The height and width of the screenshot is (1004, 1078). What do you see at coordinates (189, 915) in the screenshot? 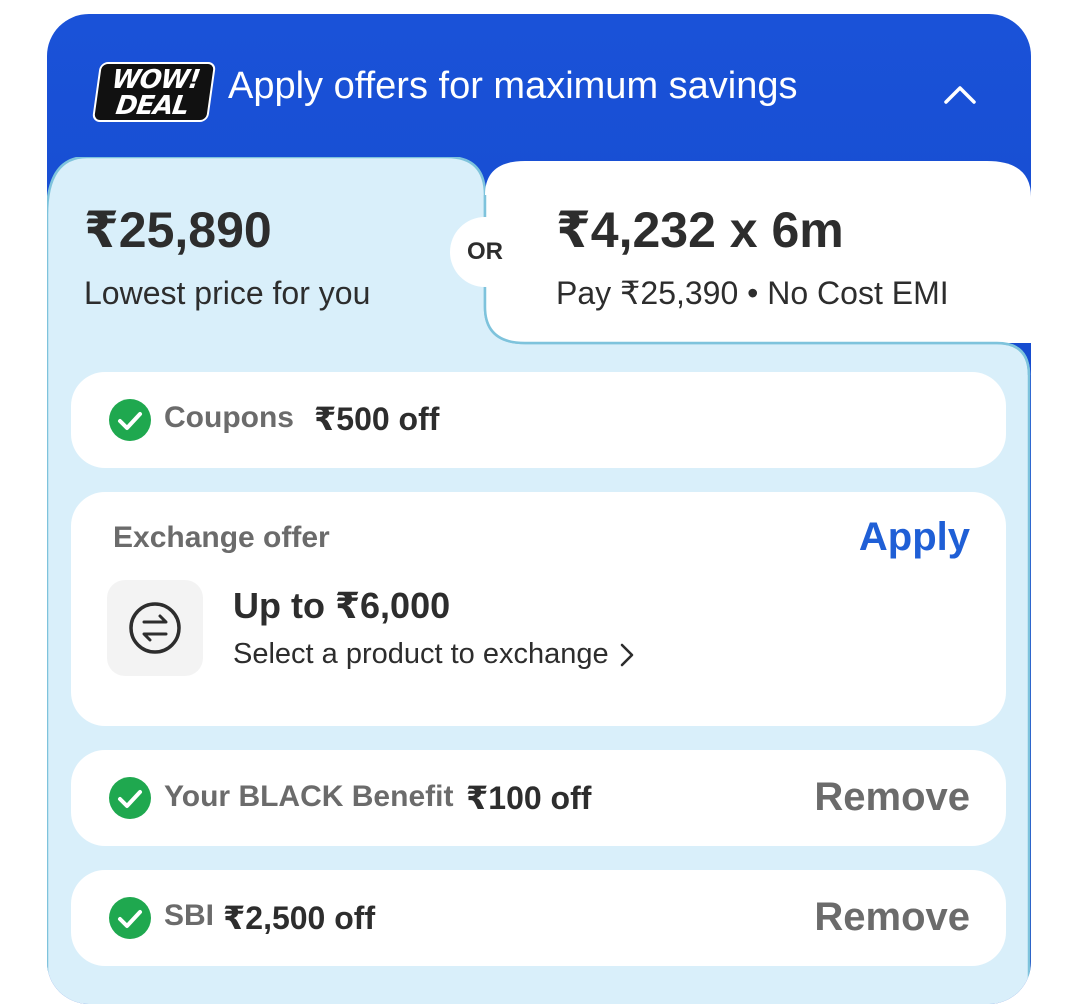
I see `sbi-label: SBI` at bounding box center [189, 915].